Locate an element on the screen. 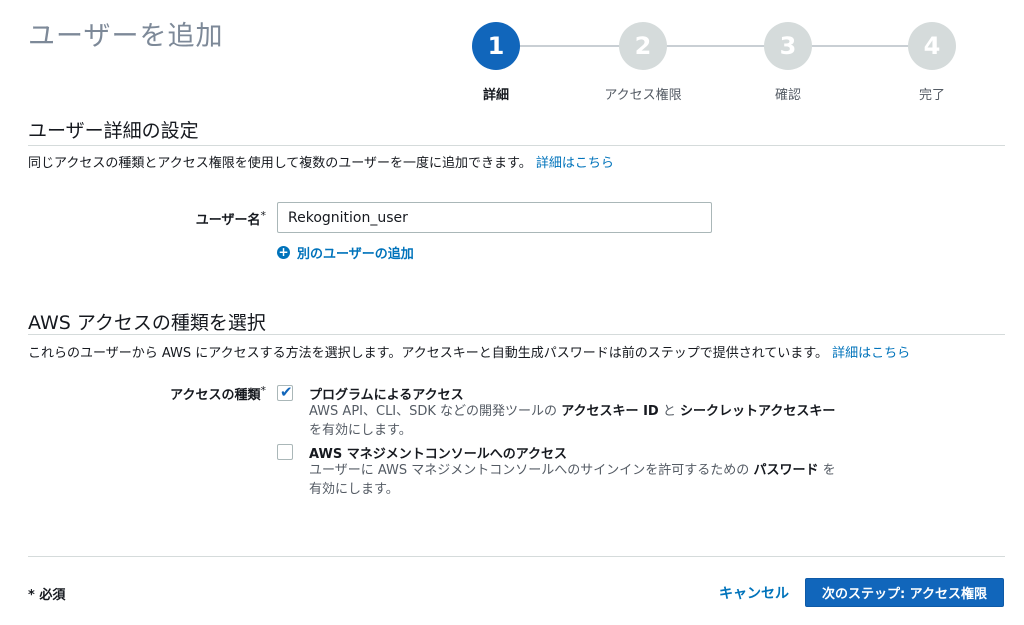 The width and height of the screenshot is (1024, 625). step-2-label: アクセス権限 is located at coordinates (643, 95).